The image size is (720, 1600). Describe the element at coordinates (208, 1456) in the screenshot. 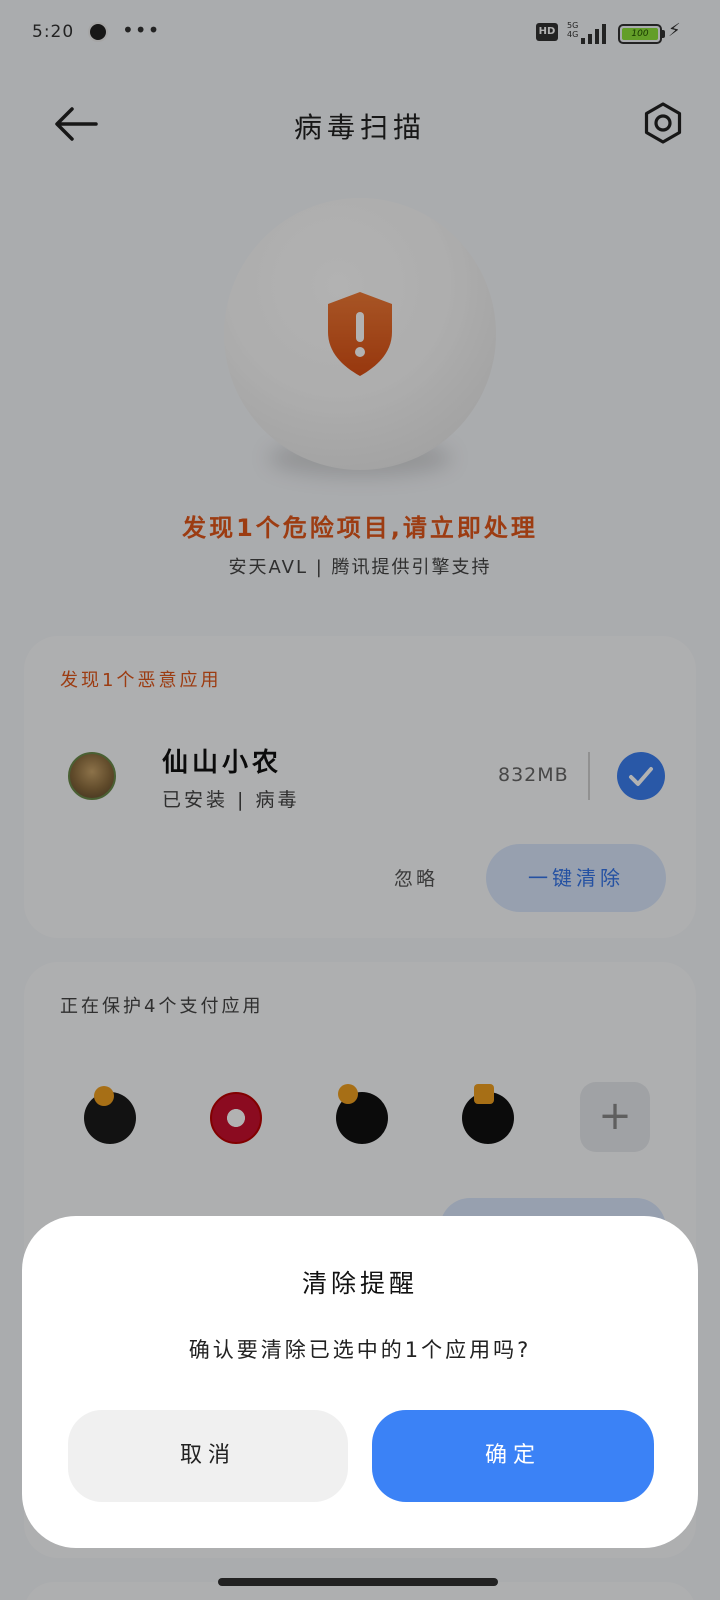

I see `cancel-button: 取消` at that location.